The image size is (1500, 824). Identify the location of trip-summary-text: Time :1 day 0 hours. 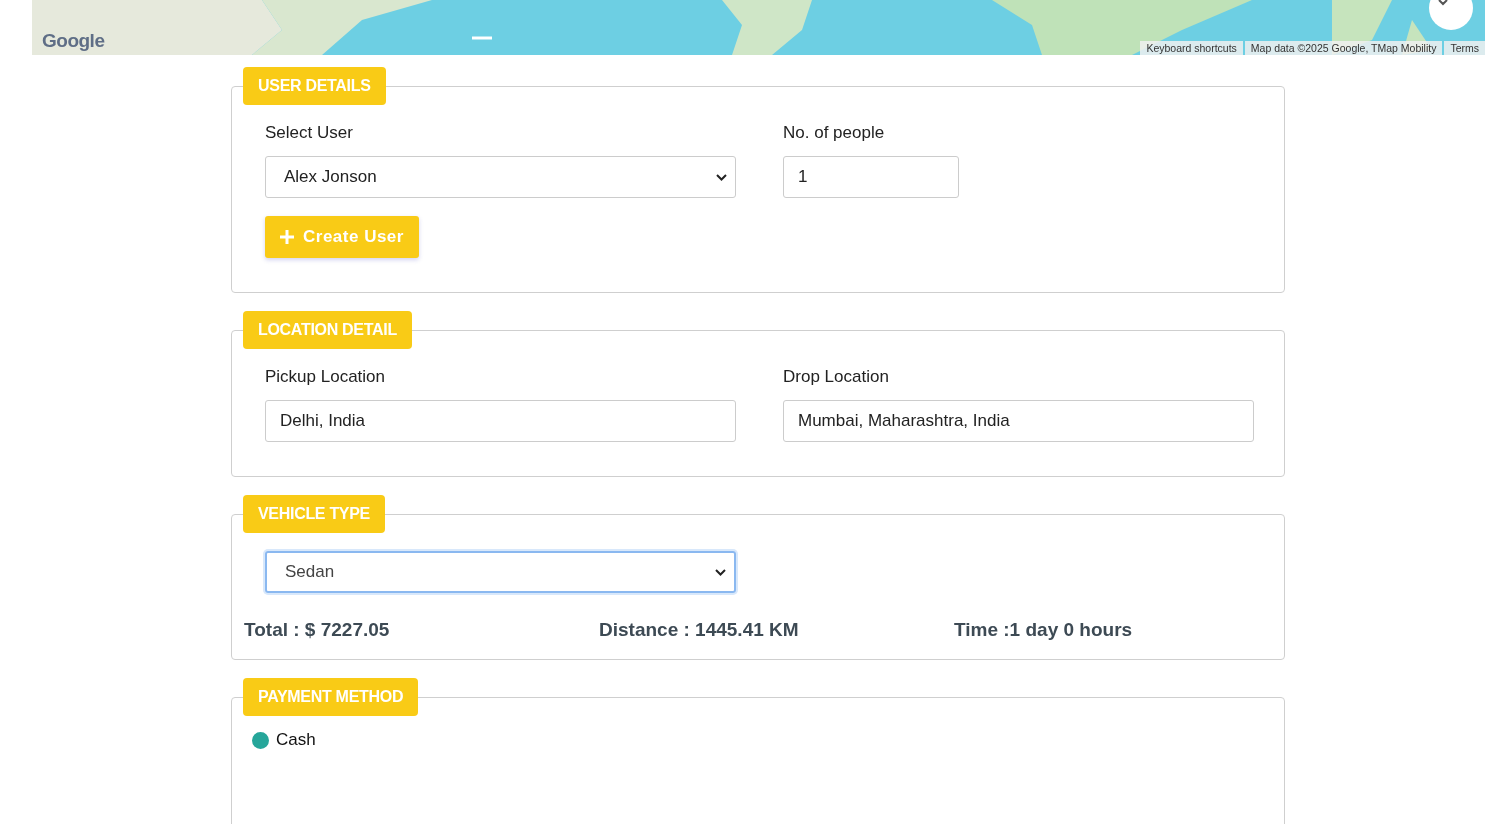
(1044, 630).